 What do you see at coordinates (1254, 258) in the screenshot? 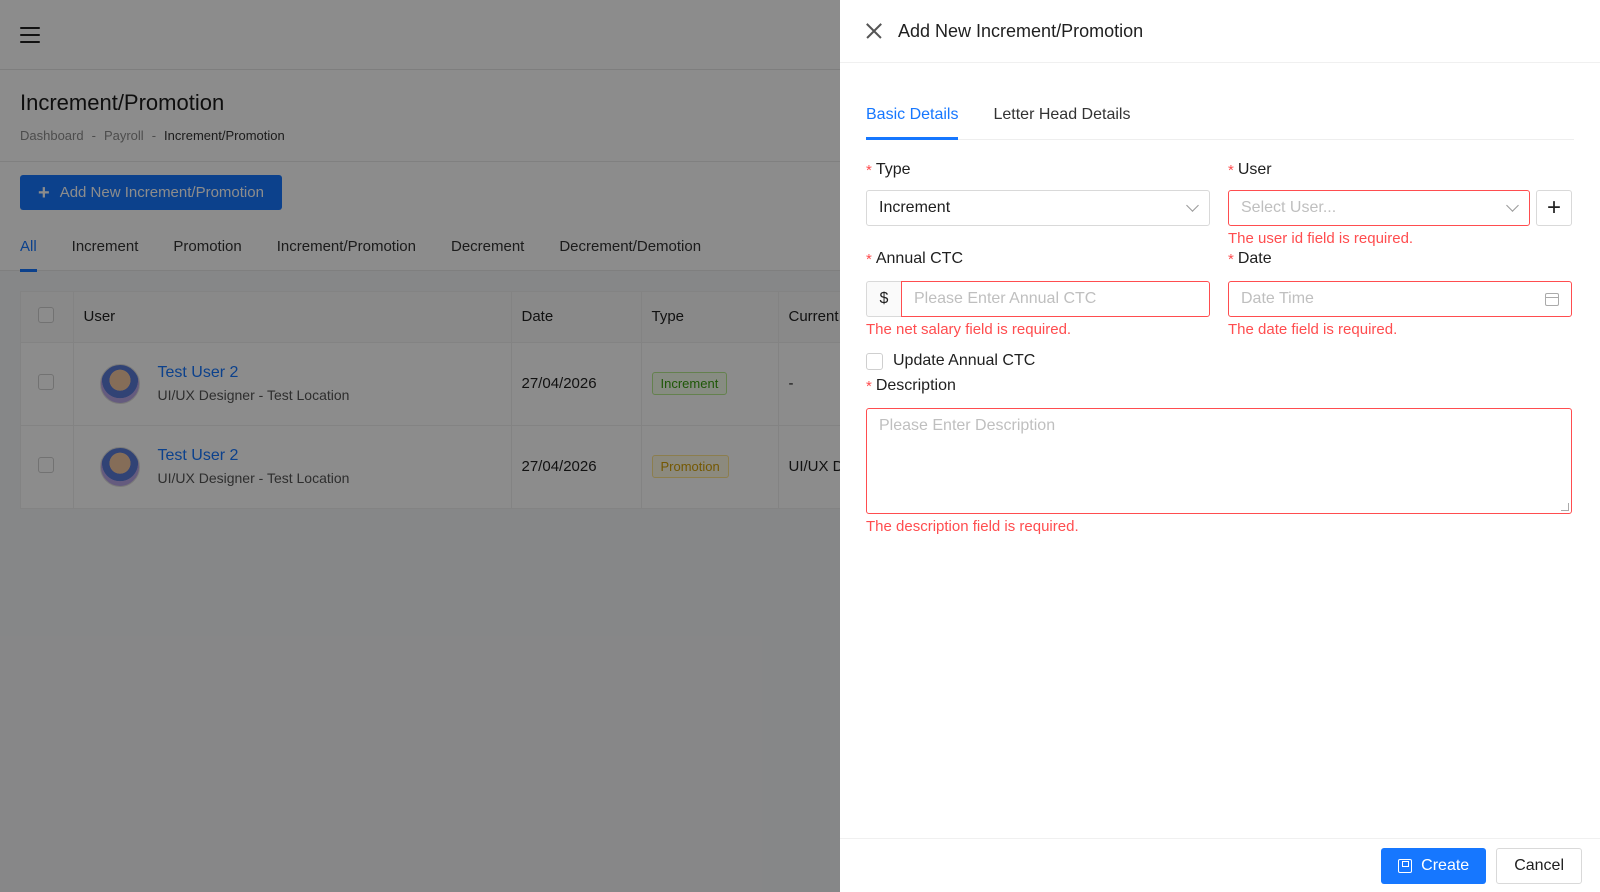
I see `date-label-text: Date` at bounding box center [1254, 258].